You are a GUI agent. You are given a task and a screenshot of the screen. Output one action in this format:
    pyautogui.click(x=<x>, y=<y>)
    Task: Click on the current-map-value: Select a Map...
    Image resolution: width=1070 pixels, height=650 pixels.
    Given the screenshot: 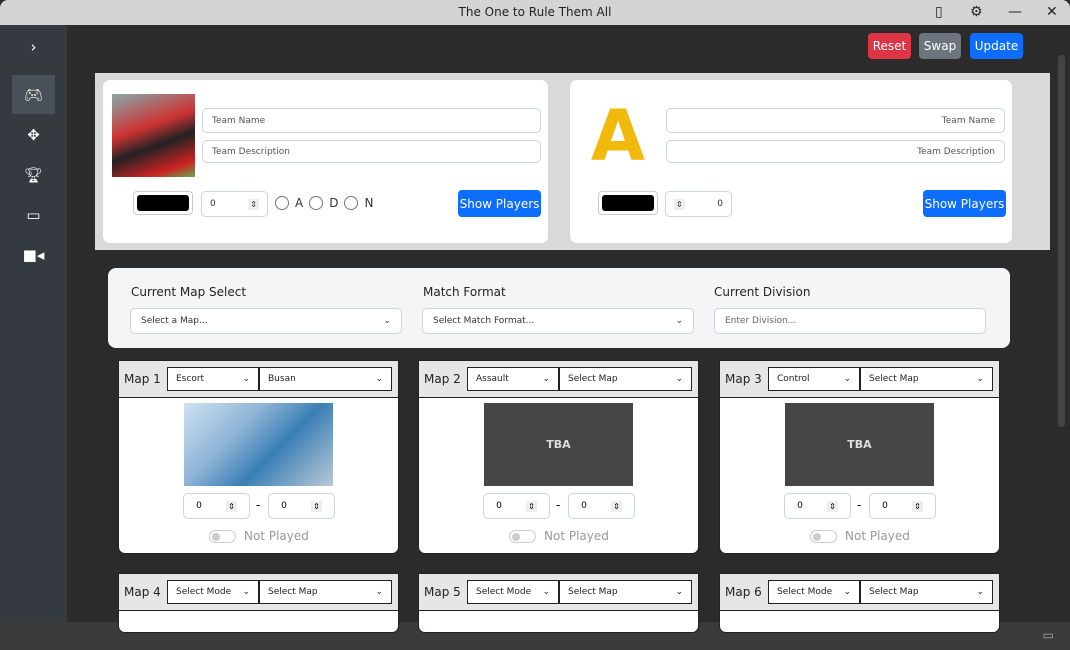 What is the action you would take?
    pyautogui.click(x=174, y=321)
    